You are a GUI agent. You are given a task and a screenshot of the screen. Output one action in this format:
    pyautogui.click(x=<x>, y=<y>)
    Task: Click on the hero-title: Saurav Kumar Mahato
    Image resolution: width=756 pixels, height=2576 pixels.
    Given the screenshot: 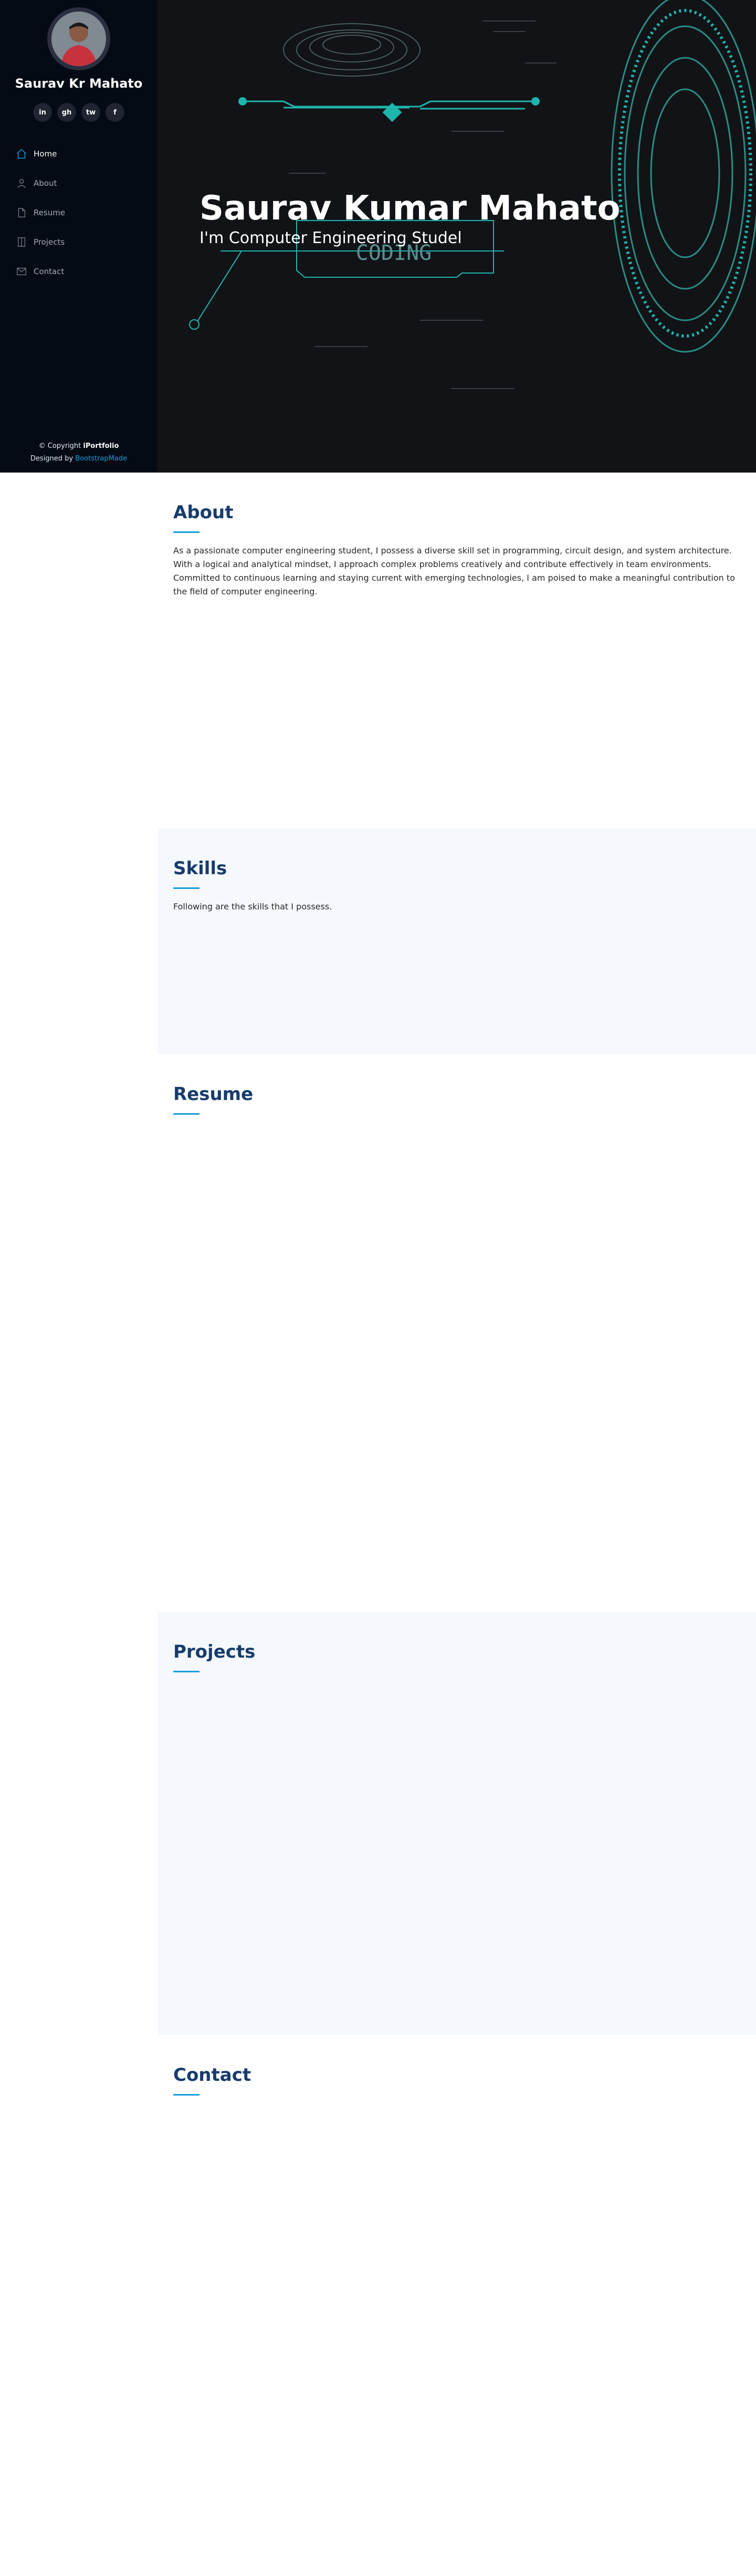 What is the action you would take?
    pyautogui.click(x=410, y=208)
    